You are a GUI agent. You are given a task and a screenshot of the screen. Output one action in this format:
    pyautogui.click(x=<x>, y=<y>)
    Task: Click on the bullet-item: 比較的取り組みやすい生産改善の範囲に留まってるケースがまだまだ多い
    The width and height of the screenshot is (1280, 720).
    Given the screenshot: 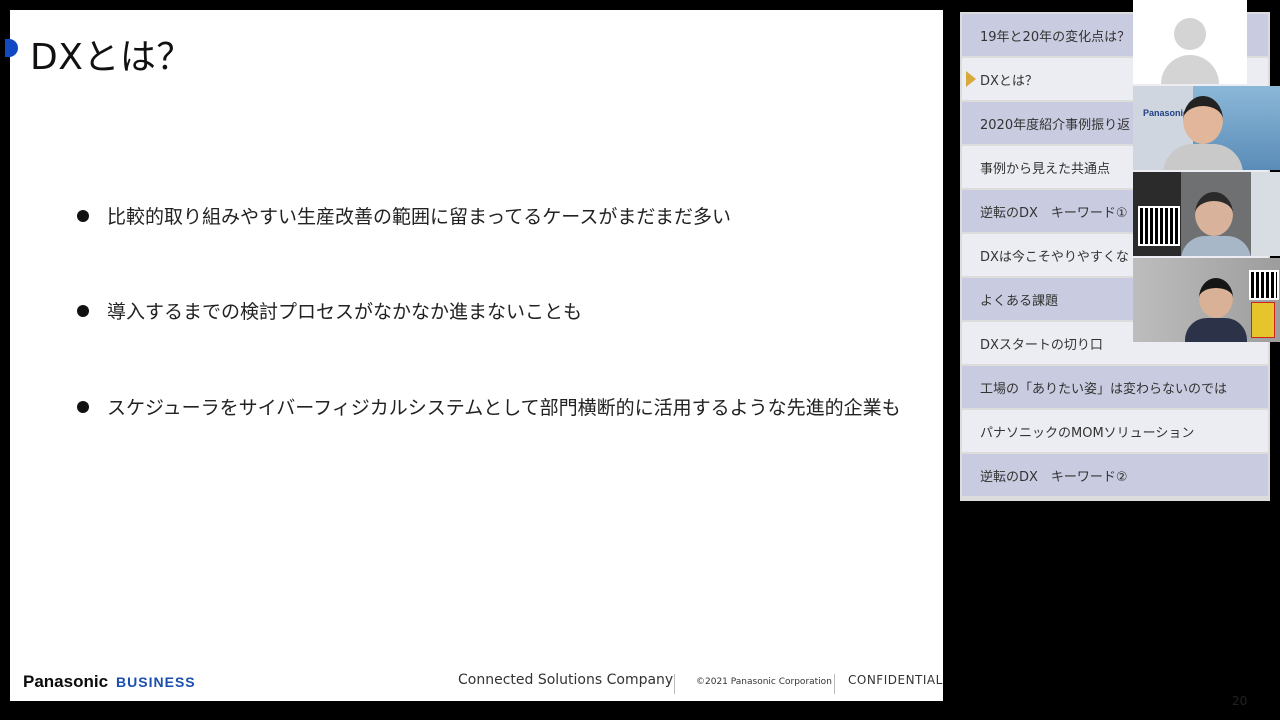 What is the action you would take?
    pyautogui.click(x=404, y=215)
    